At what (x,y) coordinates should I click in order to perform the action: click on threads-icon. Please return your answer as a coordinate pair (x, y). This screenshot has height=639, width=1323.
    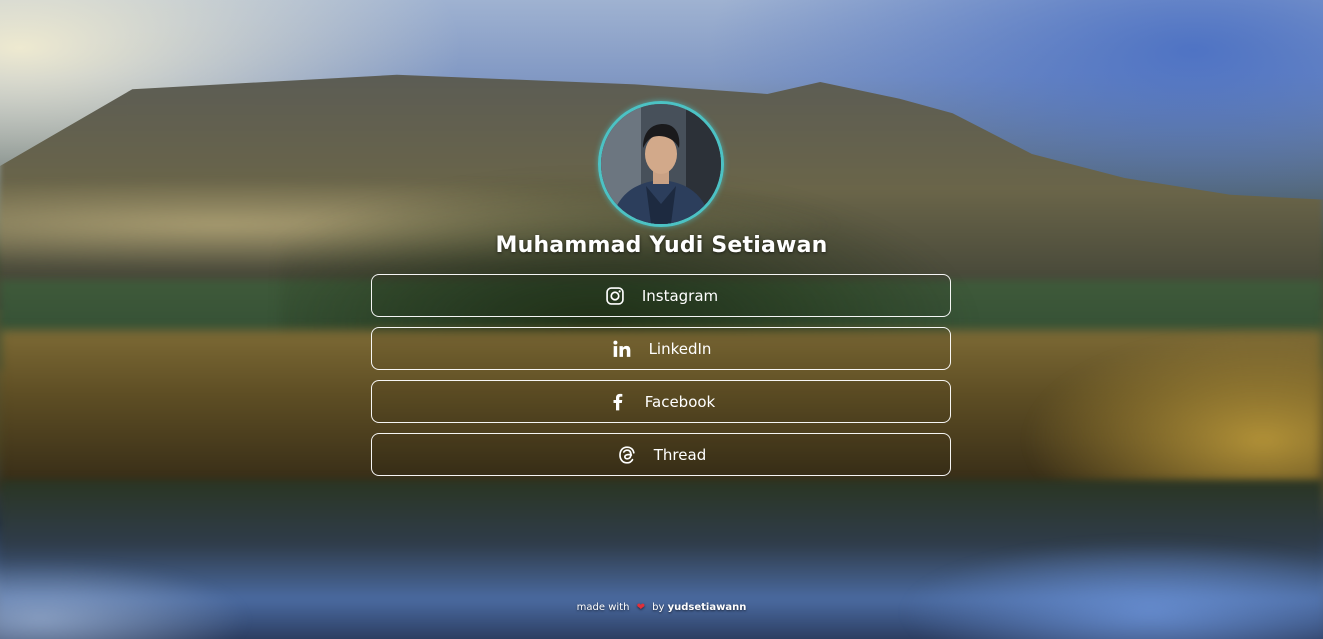
    Looking at the image, I should click on (627, 455).